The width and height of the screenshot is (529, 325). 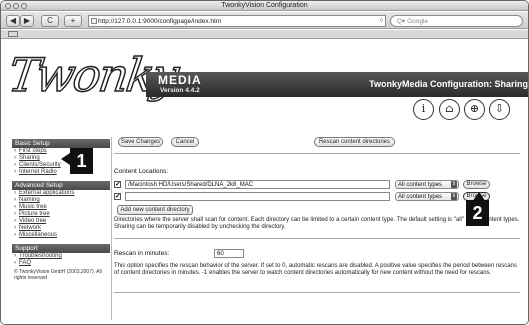 I want to click on location-2-path-field, so click(x=257, y=196).